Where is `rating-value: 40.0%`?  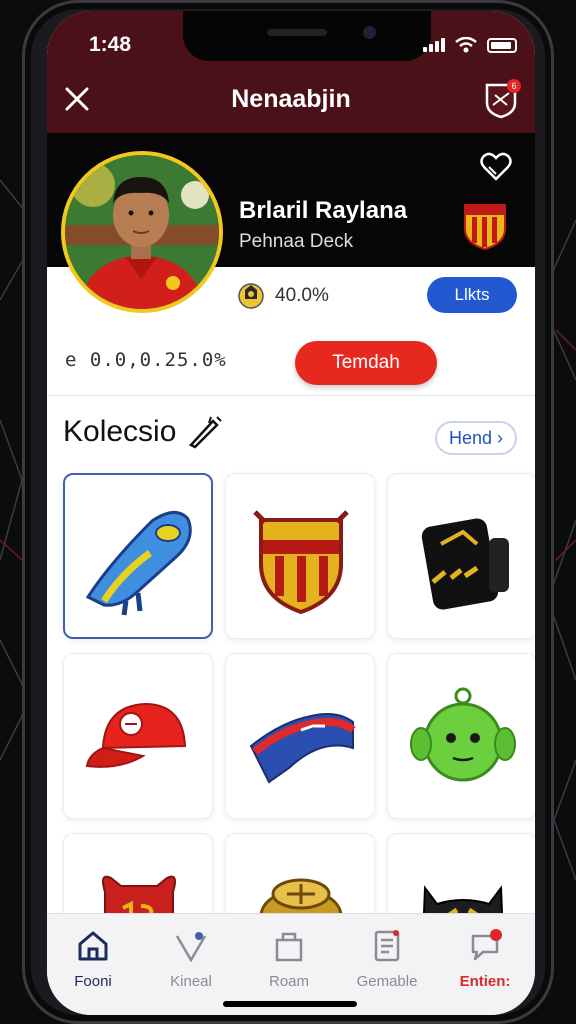
rating-value: 40.0% is located at coordinates (302, 295).